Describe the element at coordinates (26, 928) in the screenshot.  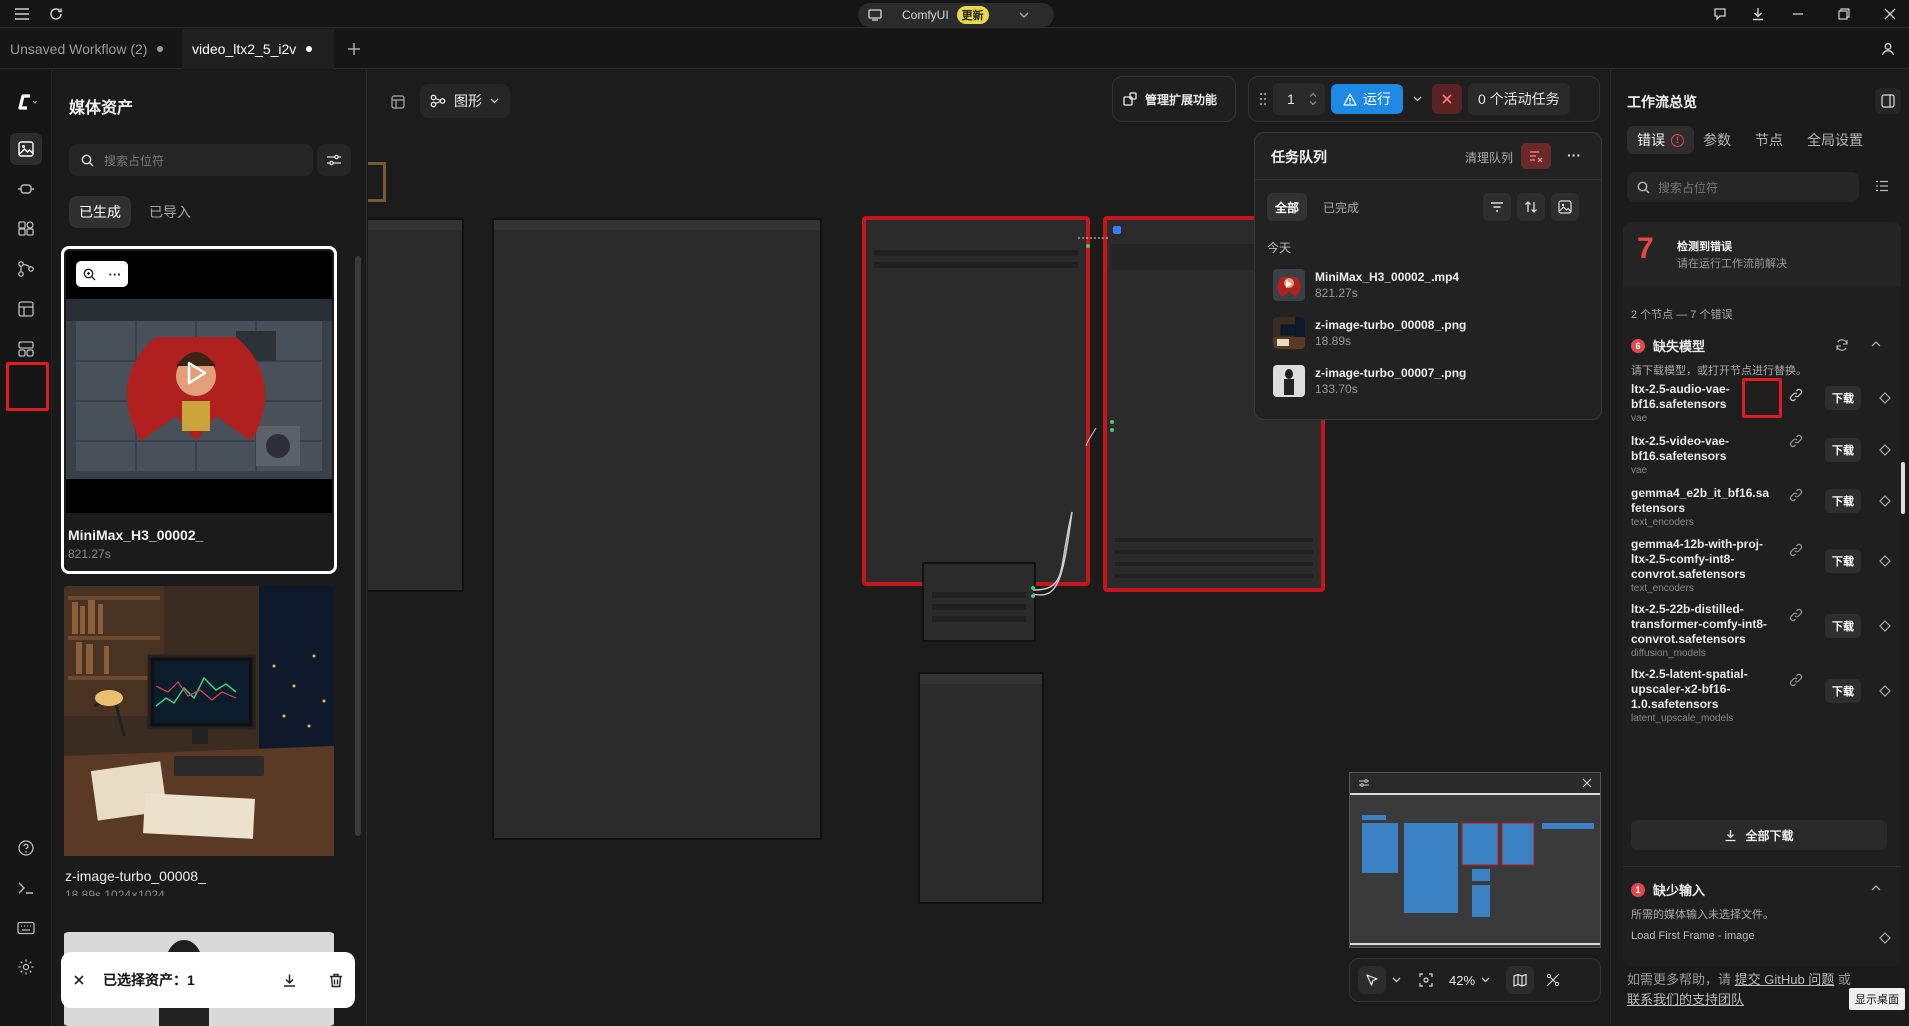
I see `keyboard-icon` at that location.